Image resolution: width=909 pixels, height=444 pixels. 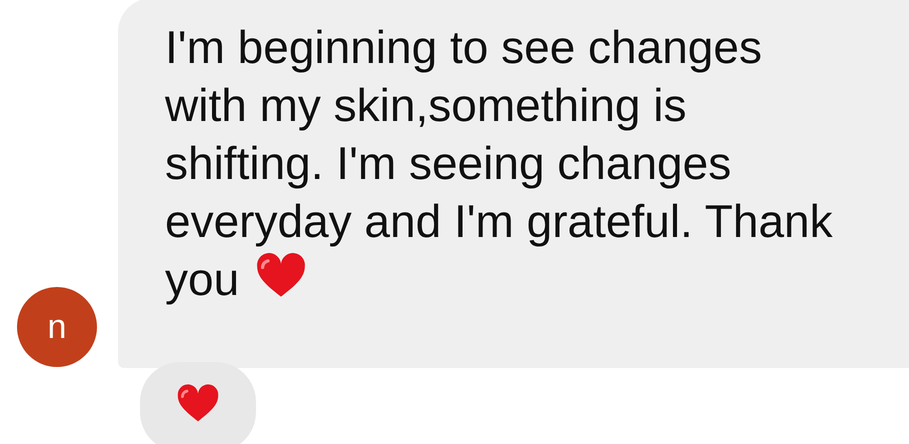 What do you see at coordinates (463, 47) in the screenshot?
I see `message-text: I'm beginning to see changes` at bounding box center [463, 47].